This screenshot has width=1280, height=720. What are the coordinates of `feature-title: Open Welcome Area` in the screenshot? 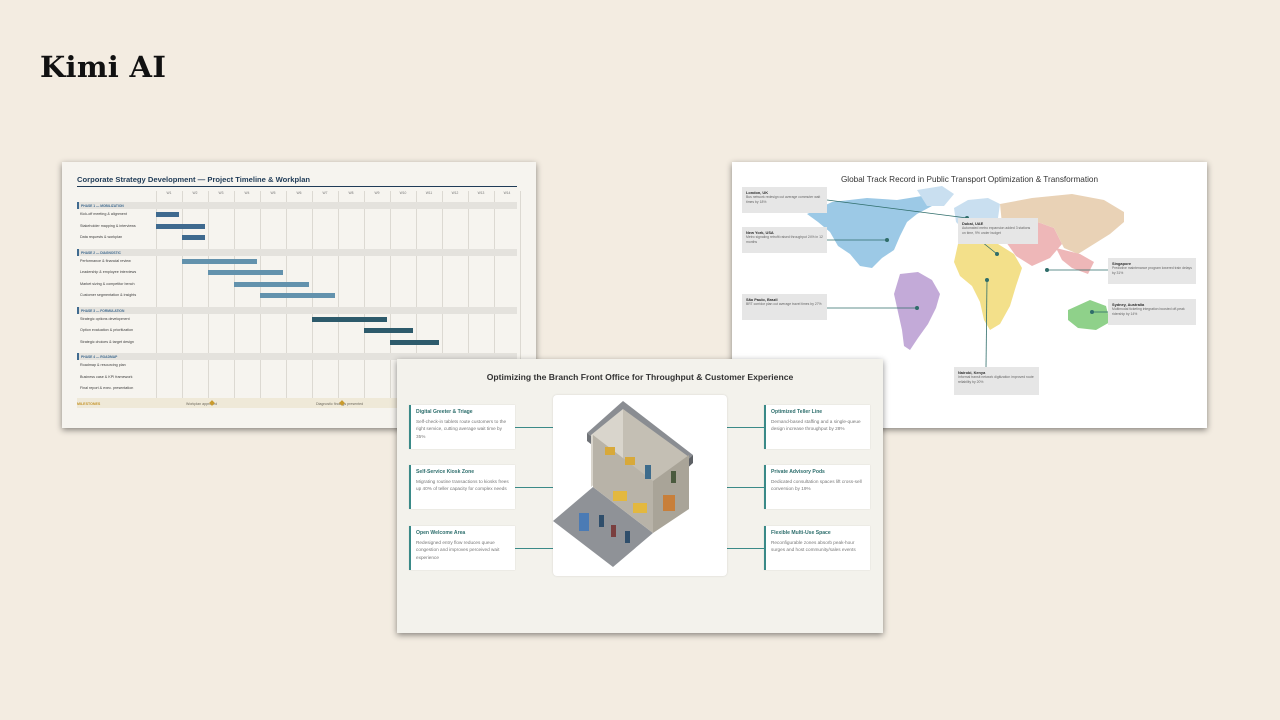 It's located at (441, 533).